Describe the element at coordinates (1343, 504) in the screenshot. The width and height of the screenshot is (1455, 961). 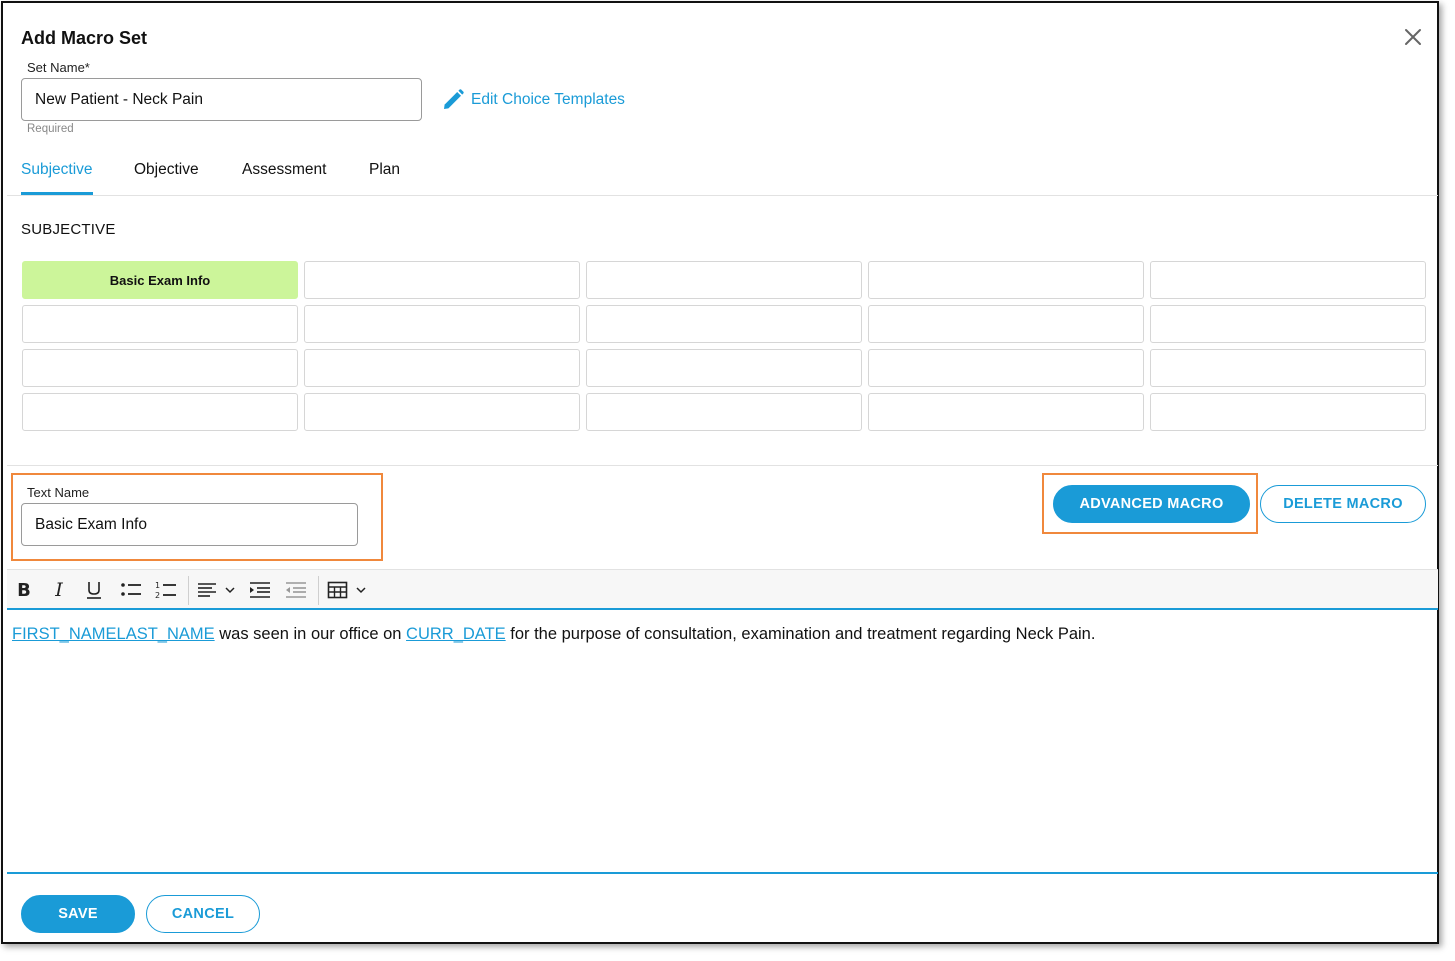
I see `delete-macro-button: DELETE MACRO` at that location.